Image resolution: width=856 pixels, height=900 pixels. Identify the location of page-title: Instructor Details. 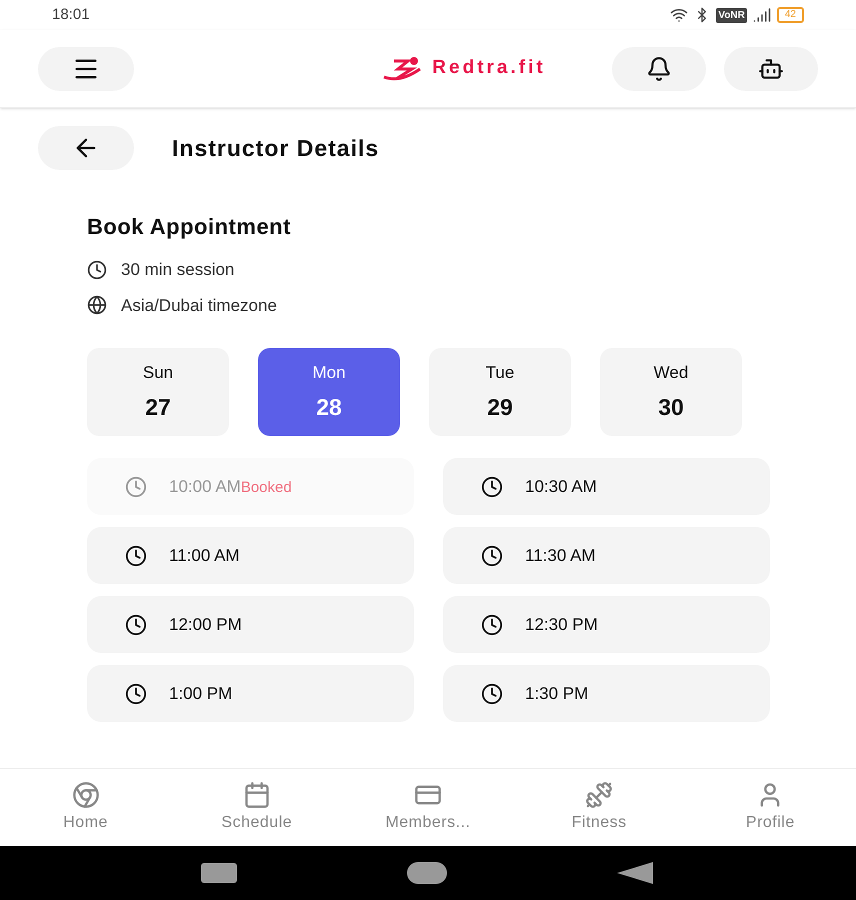
(276, 148).